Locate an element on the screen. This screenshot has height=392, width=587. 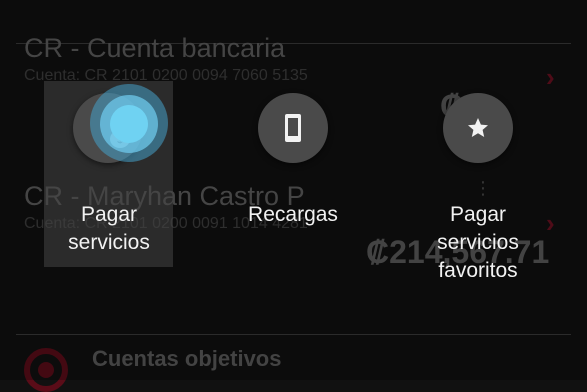
recharges-fab is located at coordinates (293, 128).